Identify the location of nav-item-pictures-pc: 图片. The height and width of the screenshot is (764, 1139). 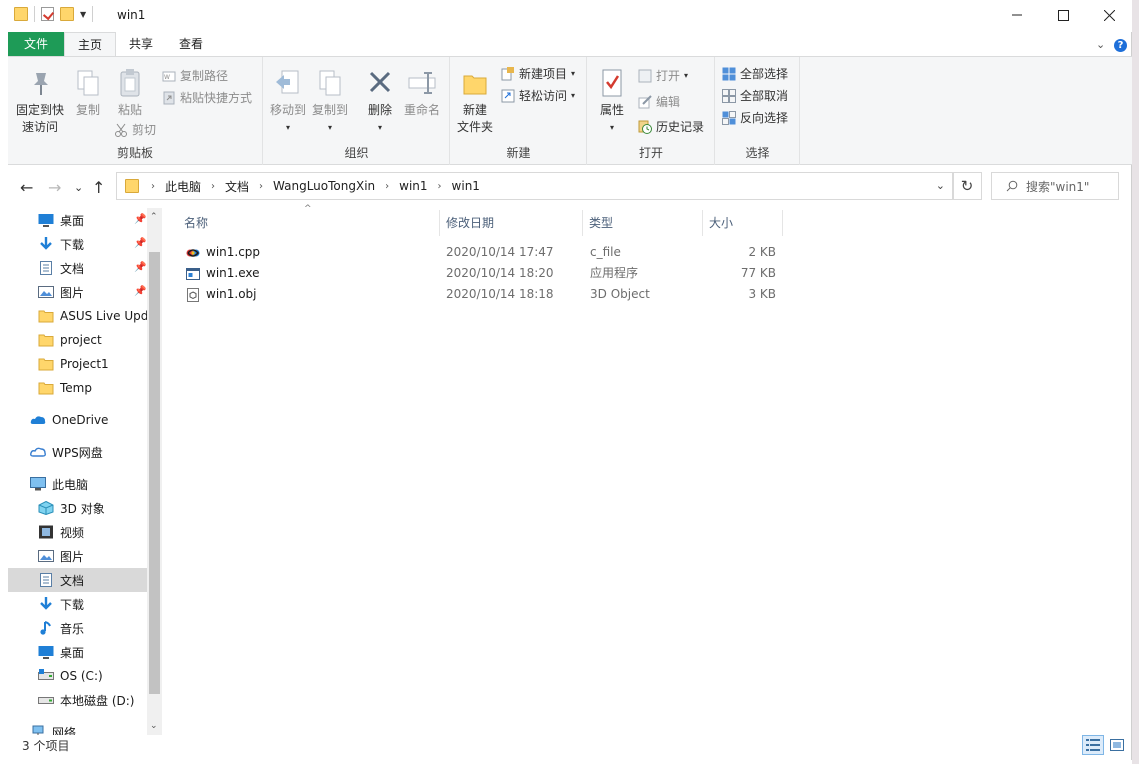
(77, 556).